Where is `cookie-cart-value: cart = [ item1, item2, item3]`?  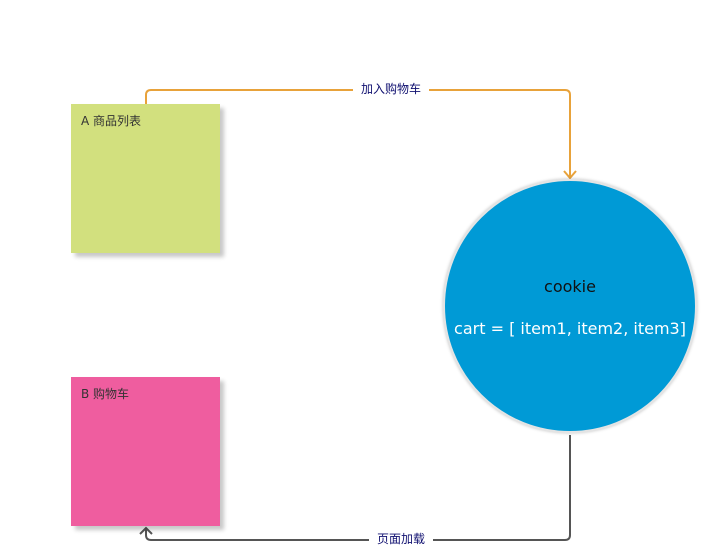
cookie-cart-value: cart = [ item1, item2, item3] is located at coordinates (570, 328).